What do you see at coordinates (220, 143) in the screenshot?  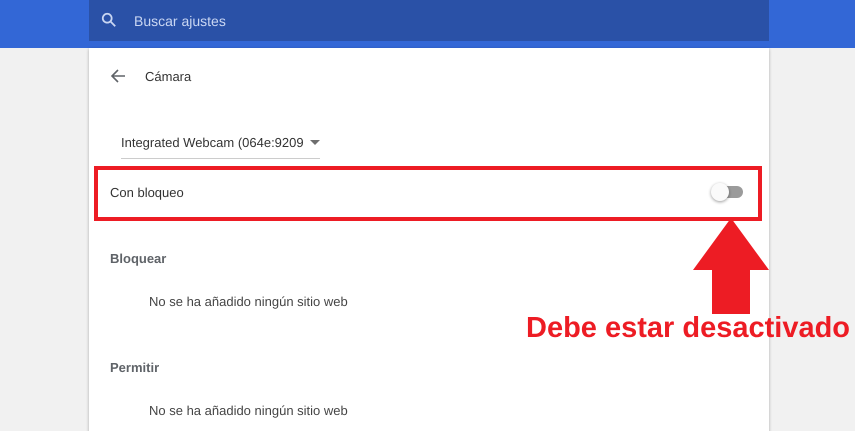 I see `camera-dropdown: Integrated Webcam (064e:9209` at bounding box center [220, 143].